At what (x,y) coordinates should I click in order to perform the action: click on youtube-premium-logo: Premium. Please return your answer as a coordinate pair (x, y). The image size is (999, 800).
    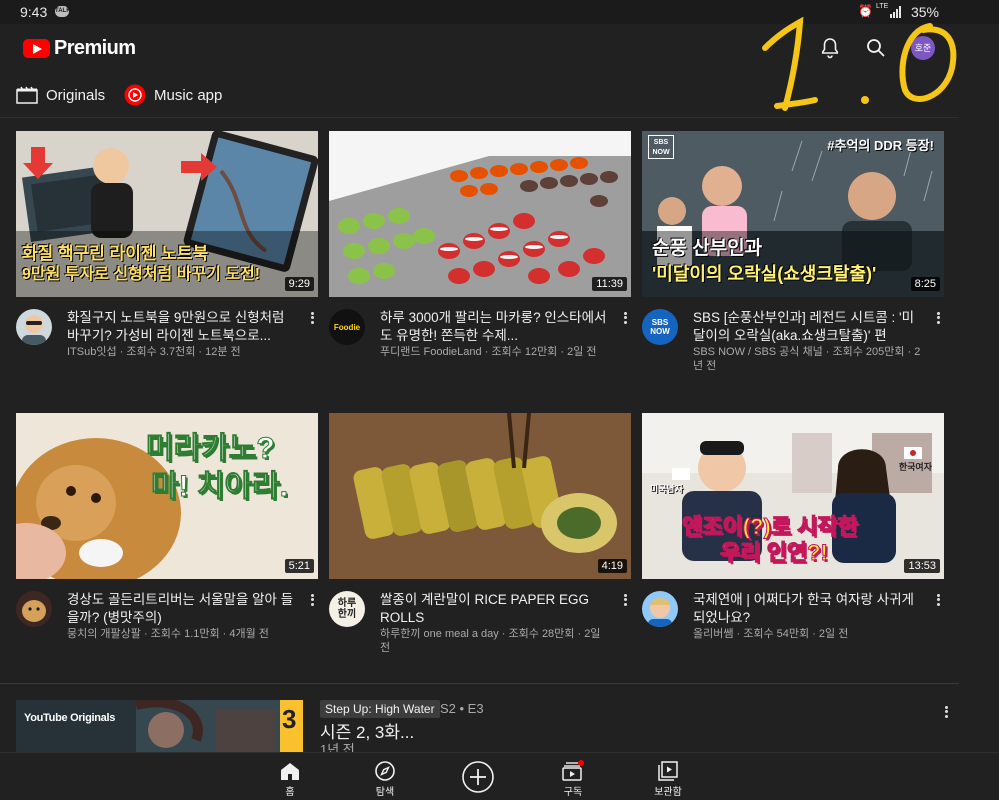
    Looking at the image, I should click on (79, 48).